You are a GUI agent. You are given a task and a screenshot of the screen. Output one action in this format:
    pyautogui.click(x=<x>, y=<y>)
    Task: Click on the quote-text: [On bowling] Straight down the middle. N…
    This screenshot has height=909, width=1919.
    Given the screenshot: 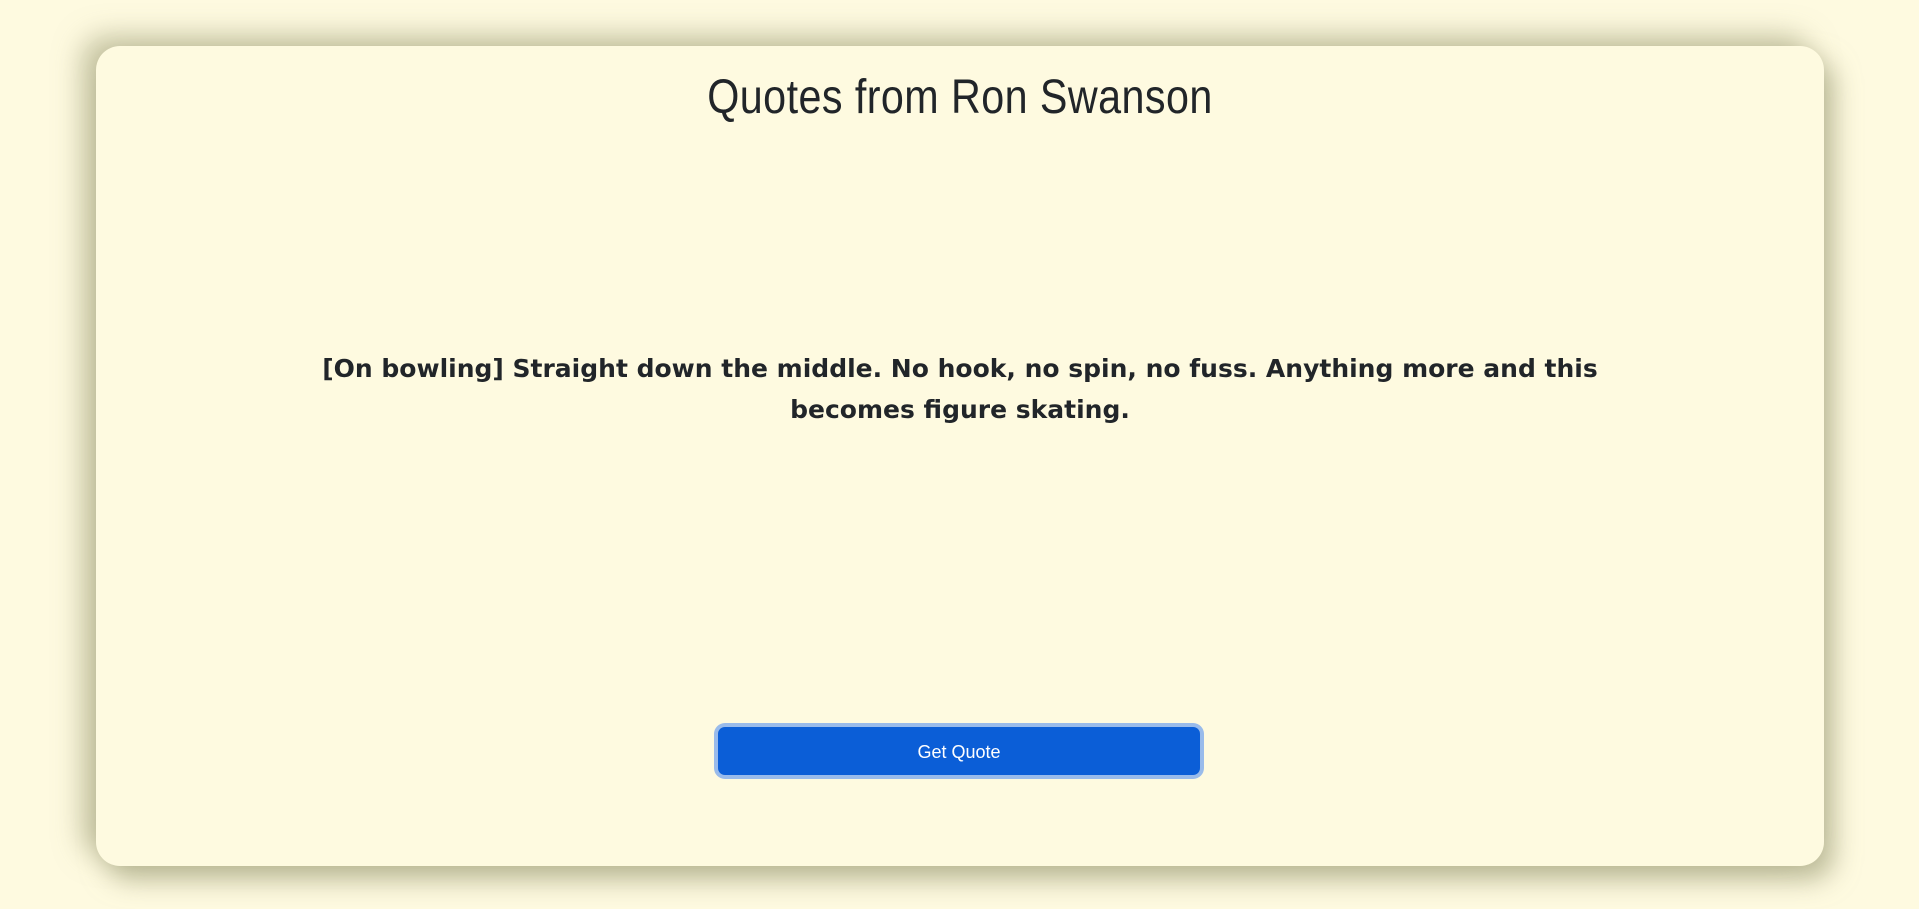 What is the action you would take?
    pyautogui.click(x=960, y=389)
    